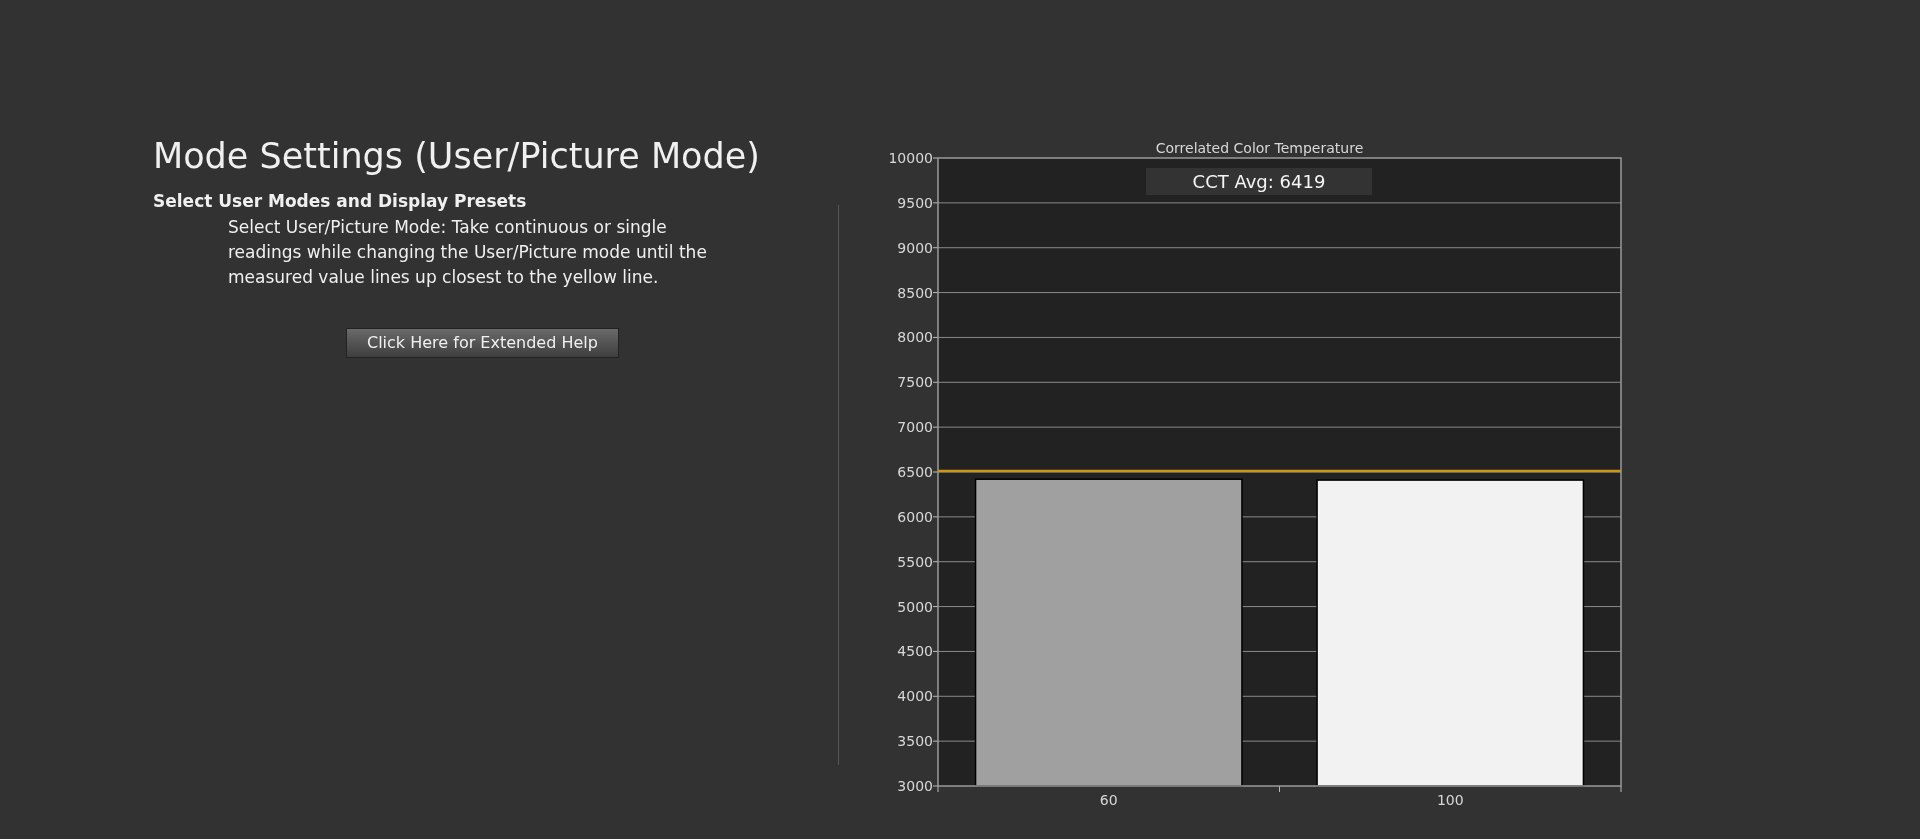 Image resolution: width=1920 pixels, height=839 pixels. I want to click on x-tick-label: 60, so click(1108, 800).